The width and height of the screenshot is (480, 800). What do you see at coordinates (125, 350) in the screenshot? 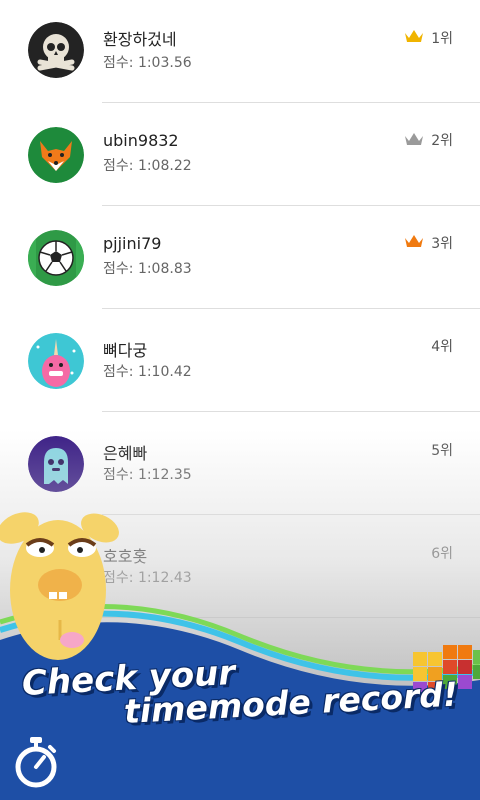
I see `player-name: 뼈다궁` at bounding box center [125, 350].